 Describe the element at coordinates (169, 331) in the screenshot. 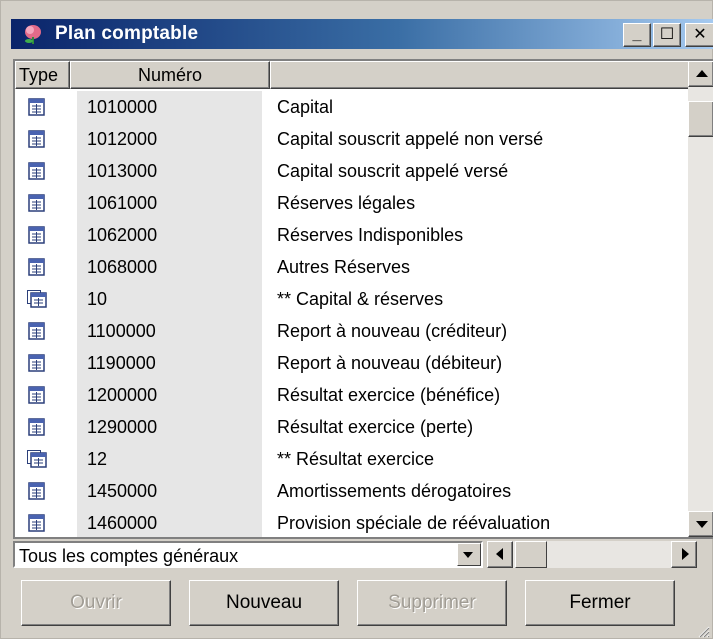

I see `account-number: 1100000` at that location.